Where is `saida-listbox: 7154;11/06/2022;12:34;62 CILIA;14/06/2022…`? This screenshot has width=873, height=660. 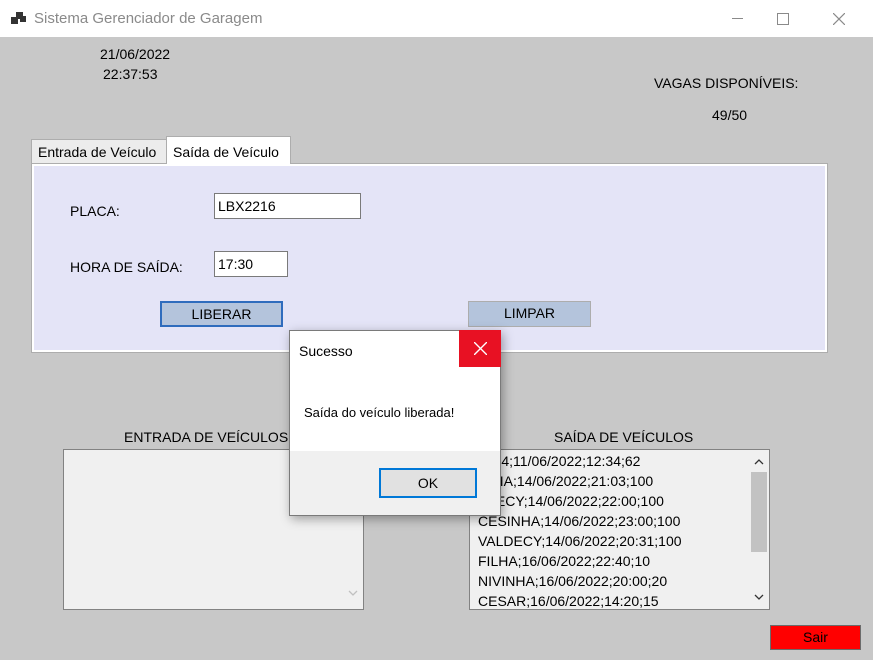 saida-listbox: 7154;11/06/2022;12:34;62 CILIA;14/06/2022… is located at coordinates (619, 529).